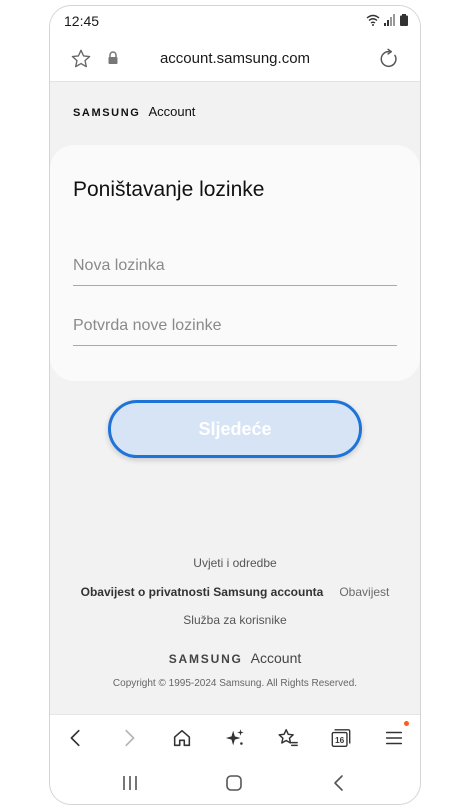 This screenshot has width=470, height=810. What do you see at coordinates (373, 20) in the screenshot?
I see `wifi-icon` at bounding box center [373, 20].